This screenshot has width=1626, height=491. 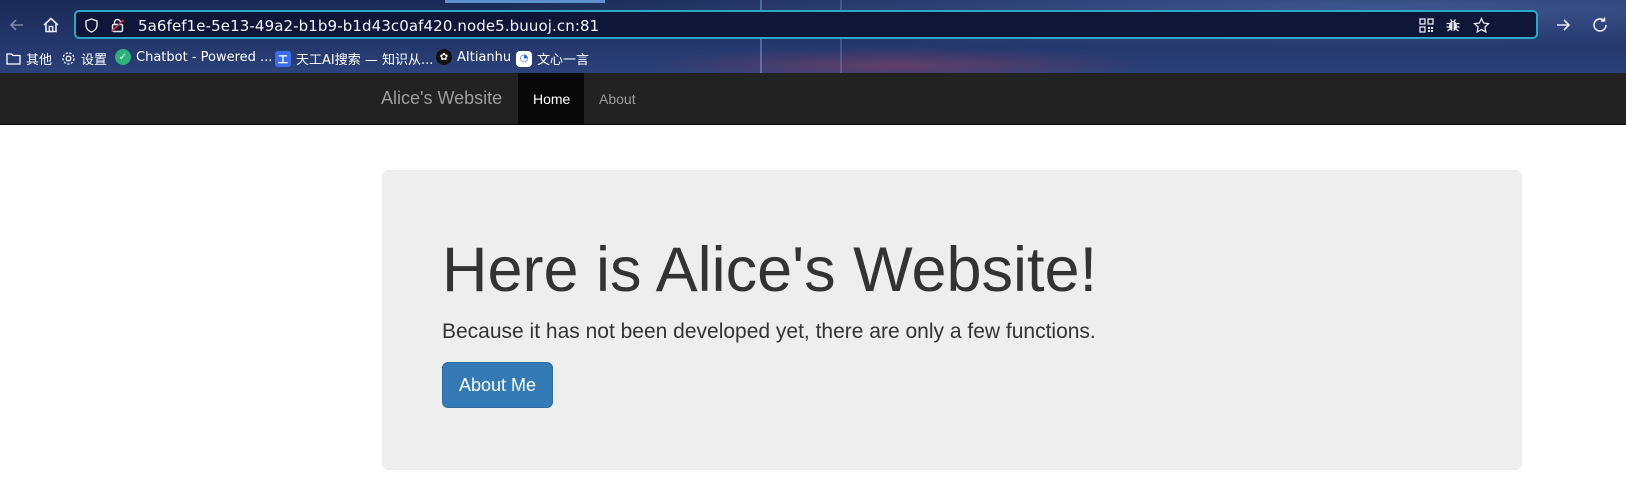 What do you see at coordinates (91, 25) in the screenshot?
I see `shield-icon` at bounding box center [91, 25].